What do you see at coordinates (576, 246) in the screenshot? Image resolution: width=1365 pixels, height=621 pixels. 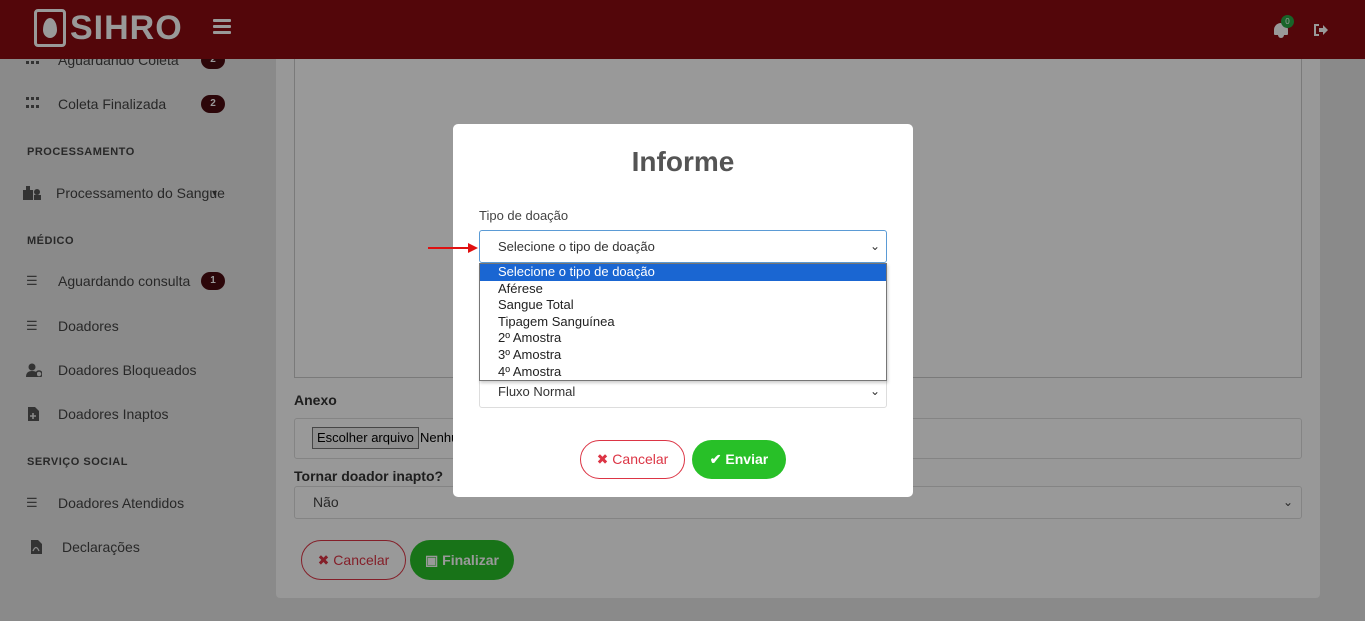 I see `tipo-selected-value: Selecione o tipo de doação` at bounding box center [576, 246].